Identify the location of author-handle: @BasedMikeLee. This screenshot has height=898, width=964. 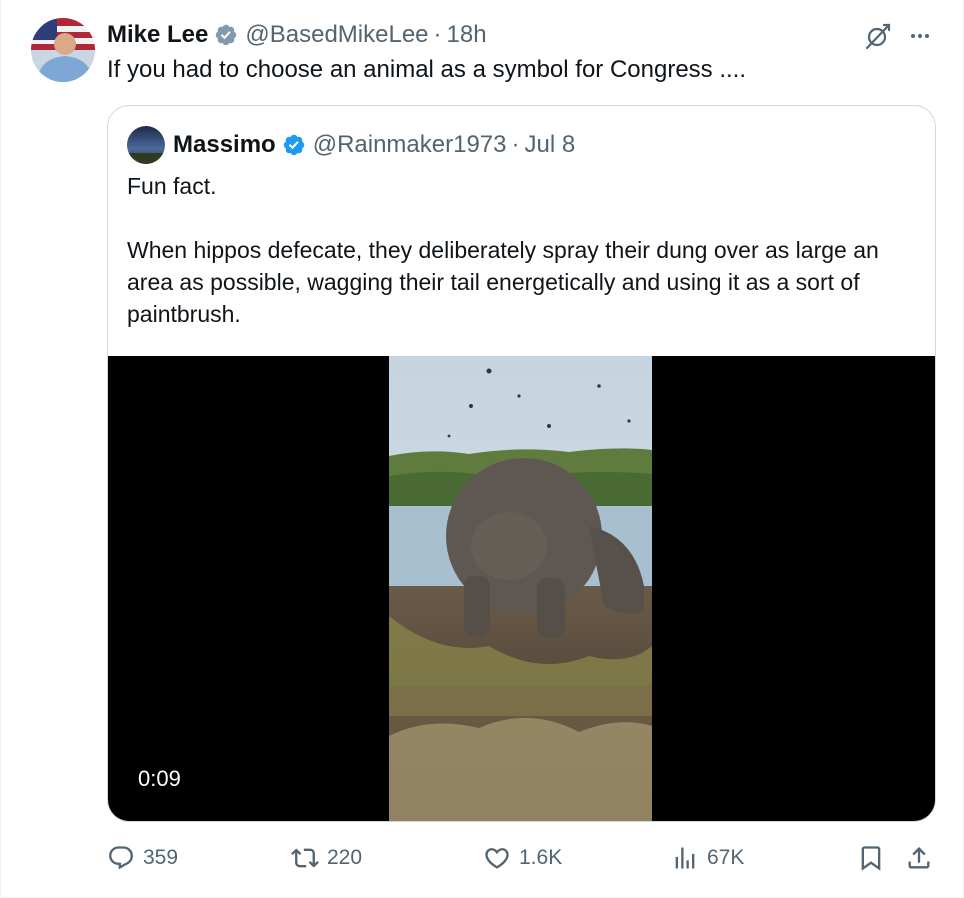
(336, 35).